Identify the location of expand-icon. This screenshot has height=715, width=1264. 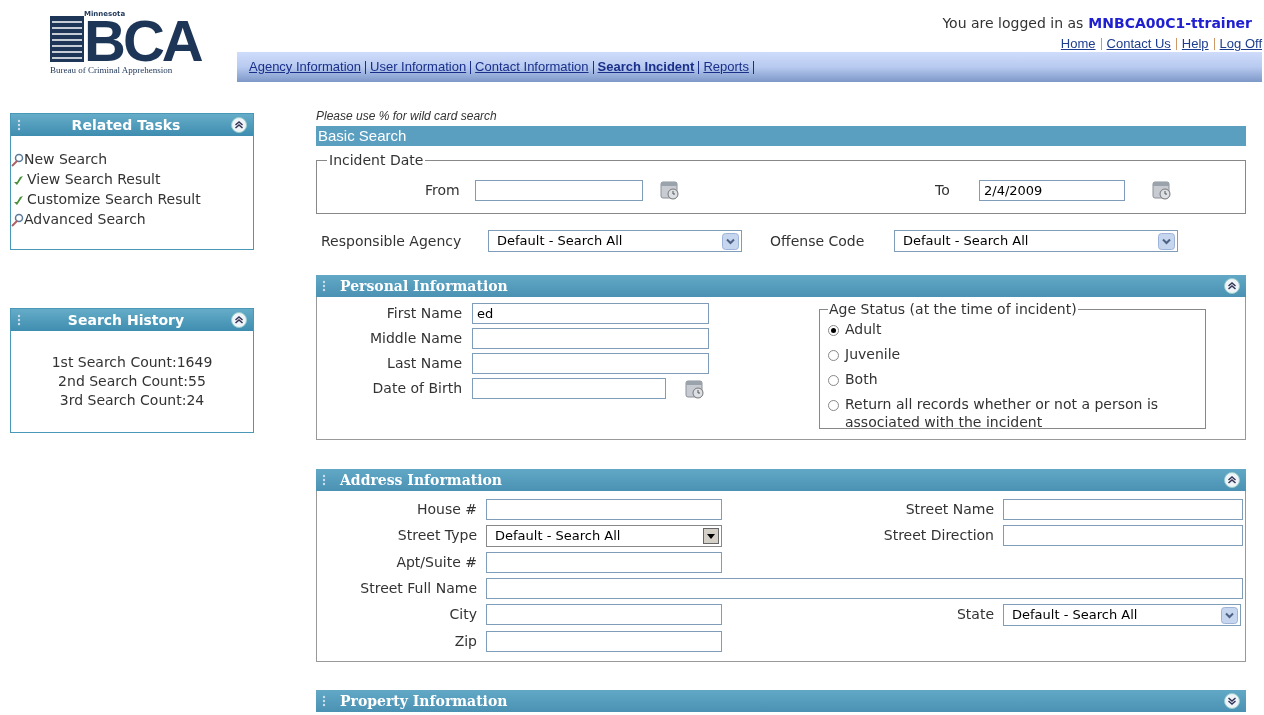
(1232, 701).